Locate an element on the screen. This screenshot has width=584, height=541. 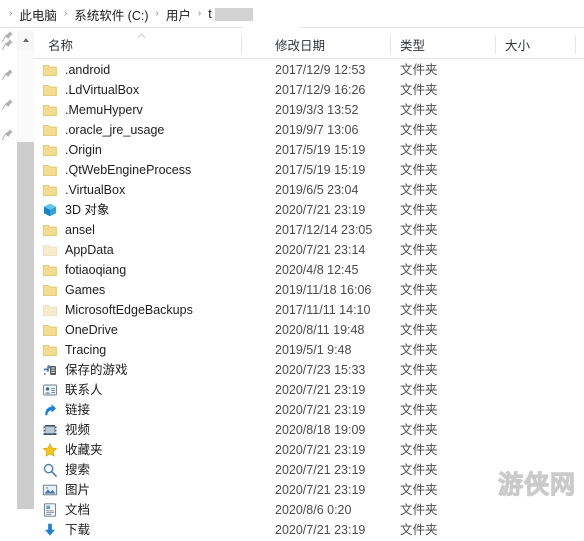
file-row-name-cell: .VirtualBox is located at coordinates (79, 190).